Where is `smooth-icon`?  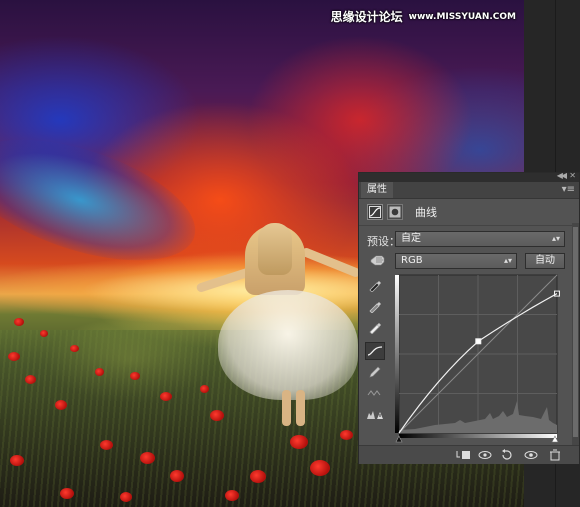 smooth-icon is located at coordinates (375, 393).